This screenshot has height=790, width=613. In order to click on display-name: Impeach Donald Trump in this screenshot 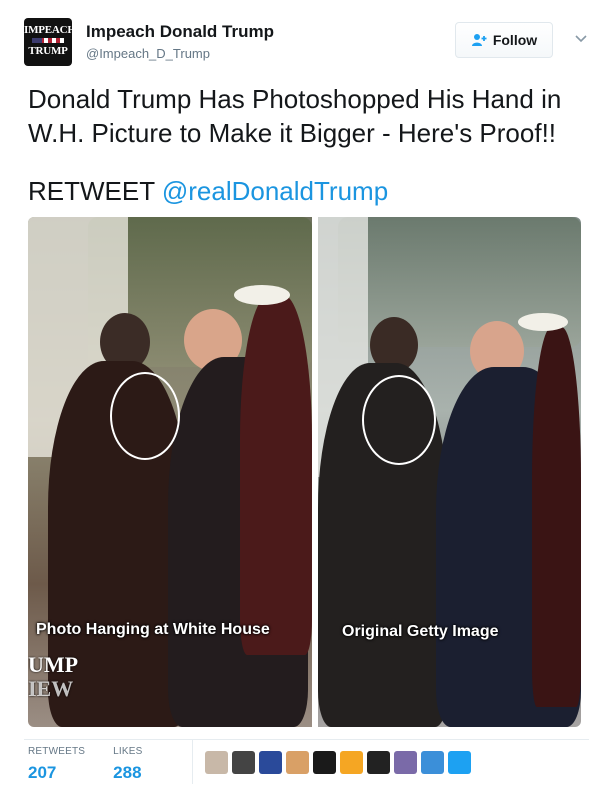, I will do `click(180, 32)`.